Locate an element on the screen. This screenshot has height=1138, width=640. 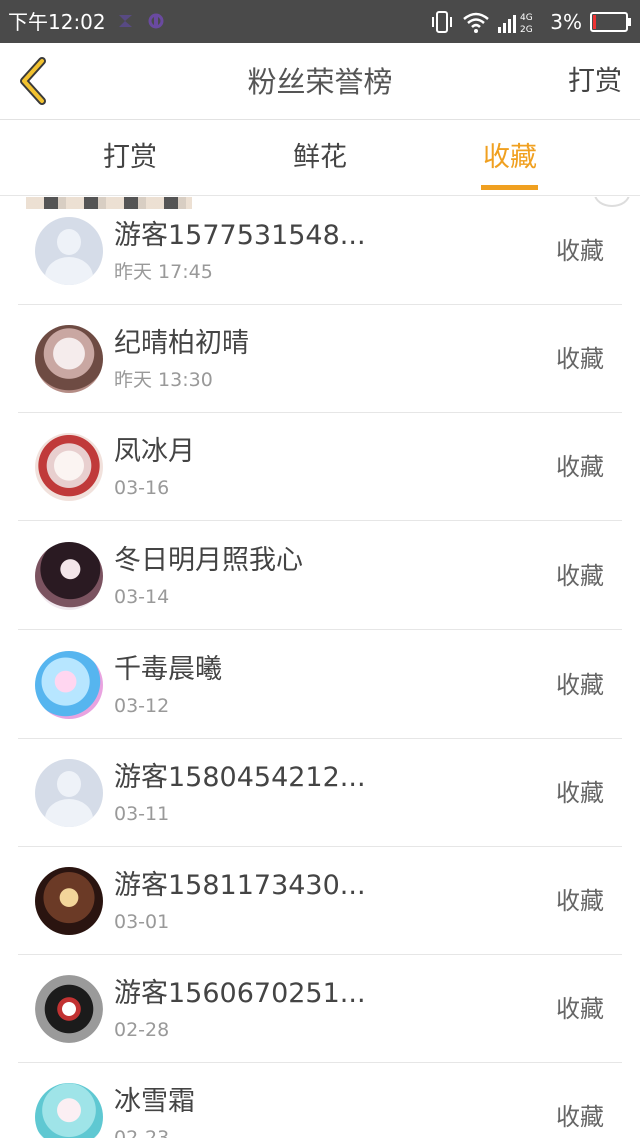
list-item: 游客1580454212... 03-11 收藏 is located at coordinates (320, 793).